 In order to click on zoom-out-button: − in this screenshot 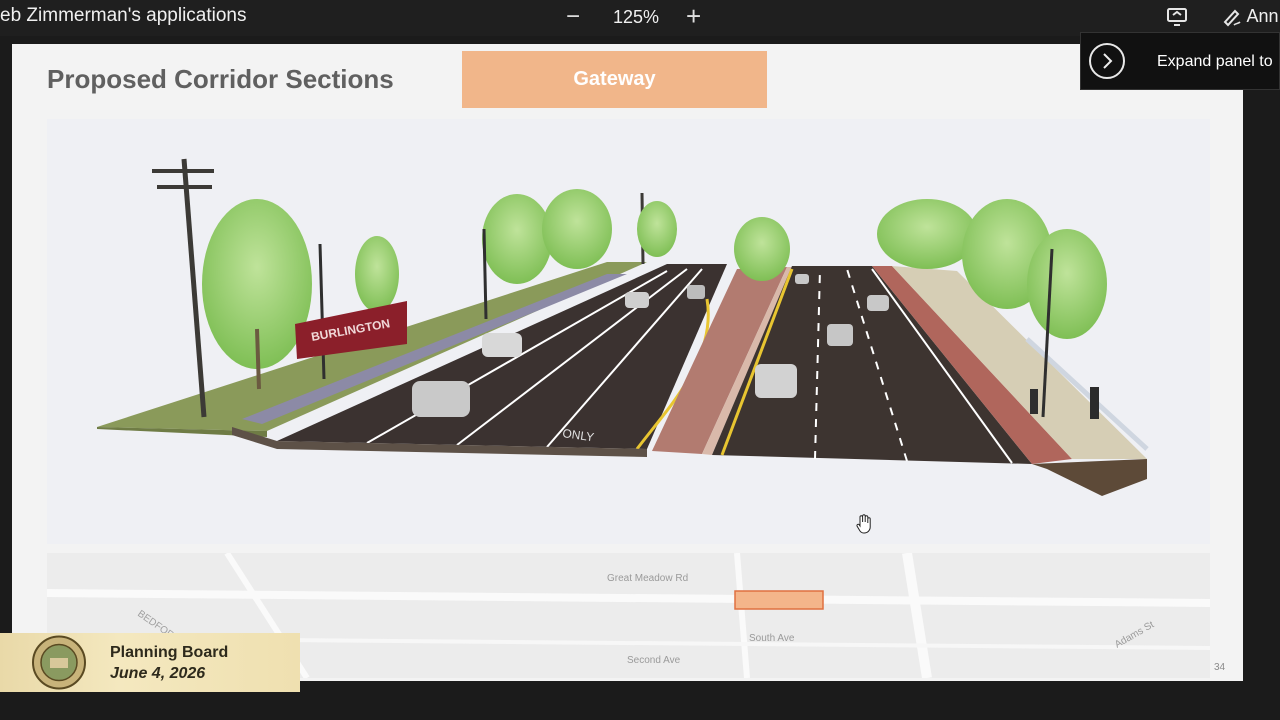, I will do `click(573, 17)`.